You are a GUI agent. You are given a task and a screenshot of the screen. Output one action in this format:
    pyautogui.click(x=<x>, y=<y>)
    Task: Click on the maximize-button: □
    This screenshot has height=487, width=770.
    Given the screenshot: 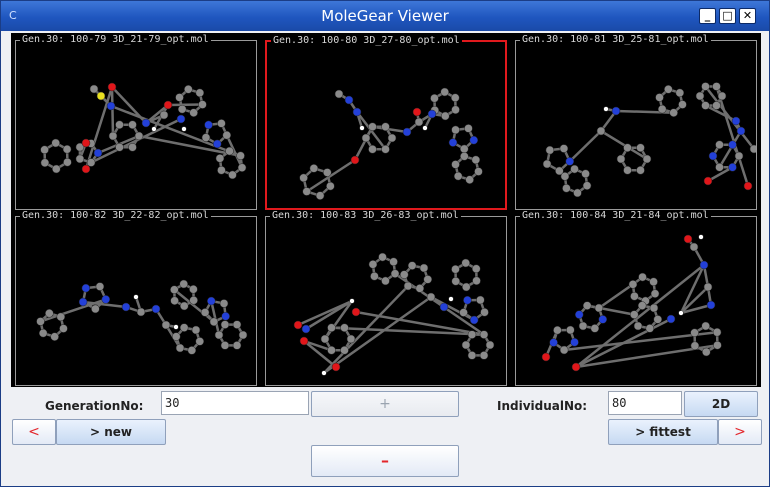 What is the action you would take?
    pyautogui.click(x=727, y=16)
    